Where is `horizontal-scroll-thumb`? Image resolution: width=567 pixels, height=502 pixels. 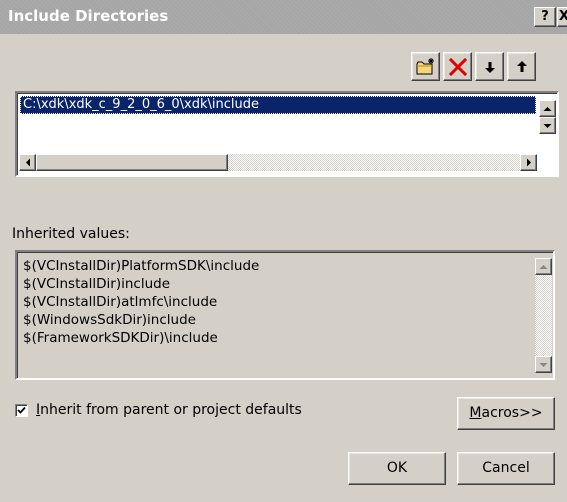 horizontal-scroll-thumb is located at coordinates (132, 162).